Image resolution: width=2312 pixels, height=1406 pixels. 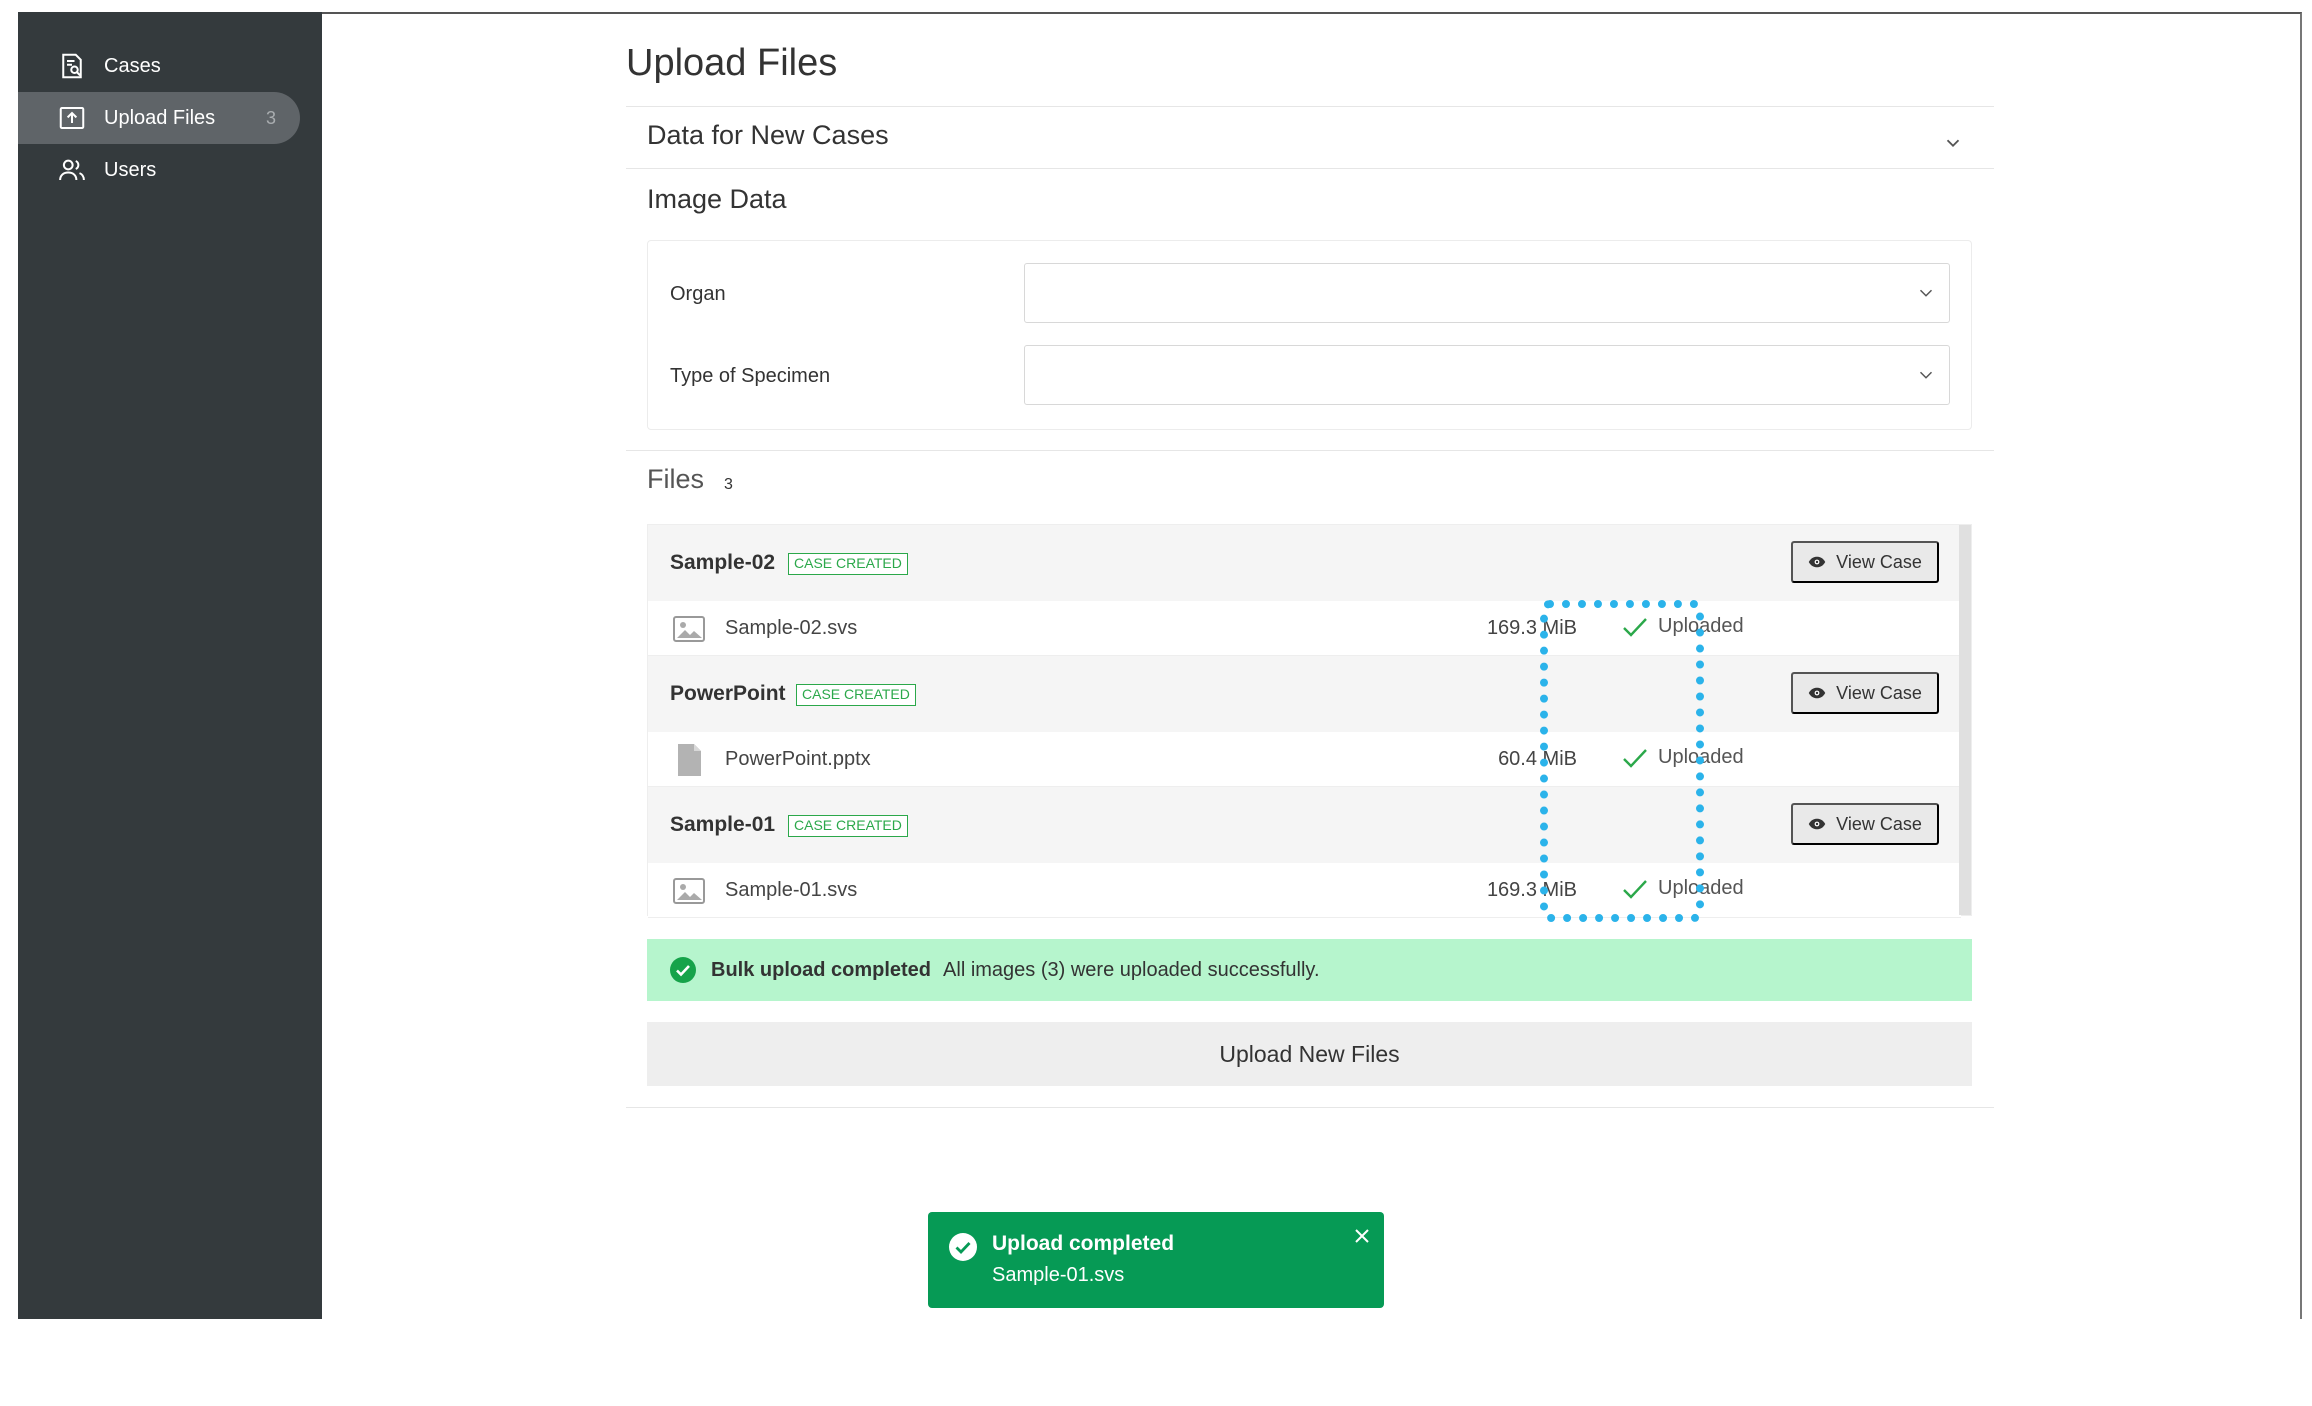 What do you see at coordinates (72, 118) in the screenshot?
I see `upload-icon` at bounding box center [72, 118].